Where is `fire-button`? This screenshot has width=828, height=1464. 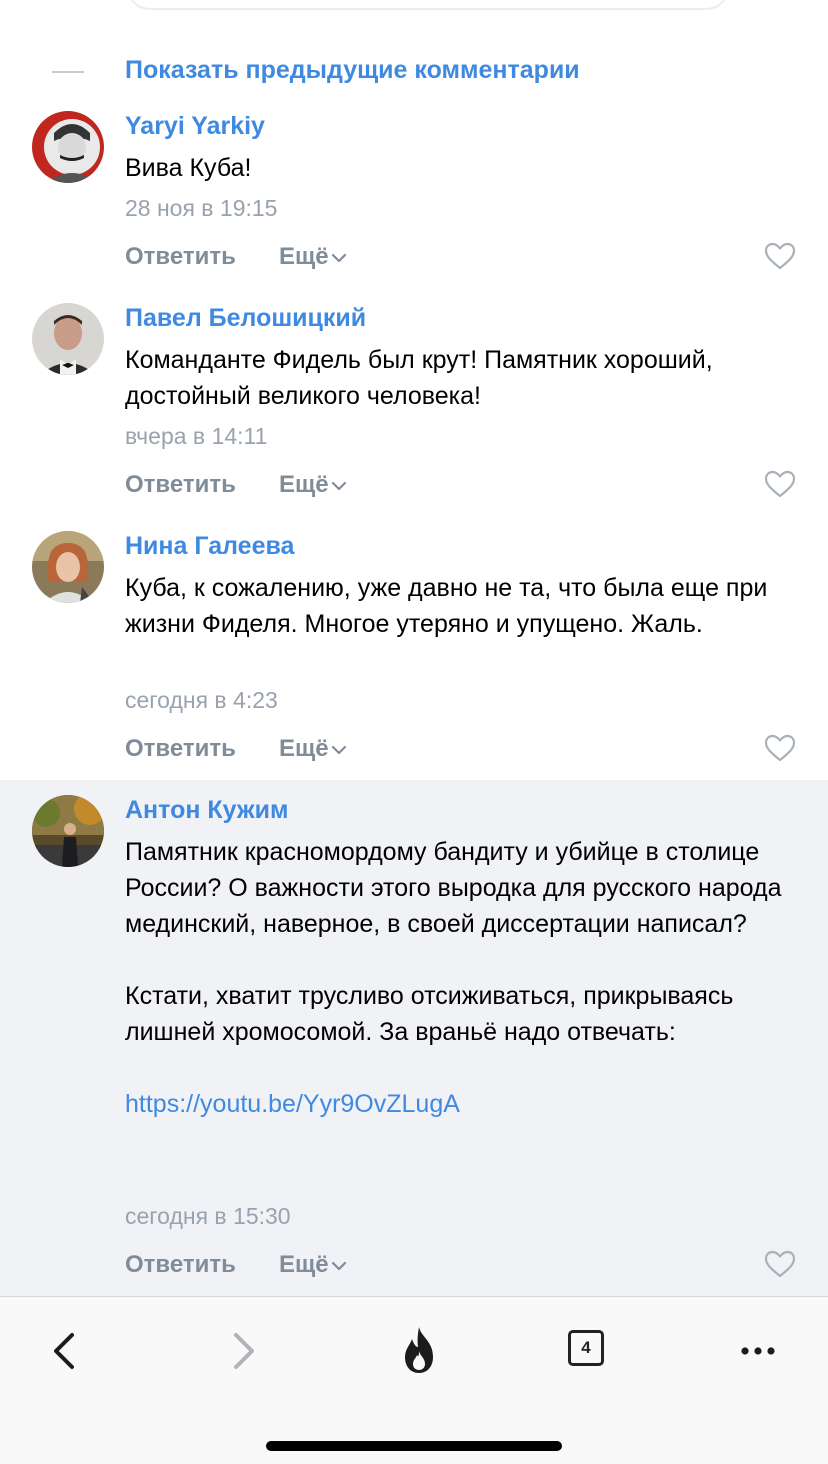
fire-button is located at coordinates (419, 1353).